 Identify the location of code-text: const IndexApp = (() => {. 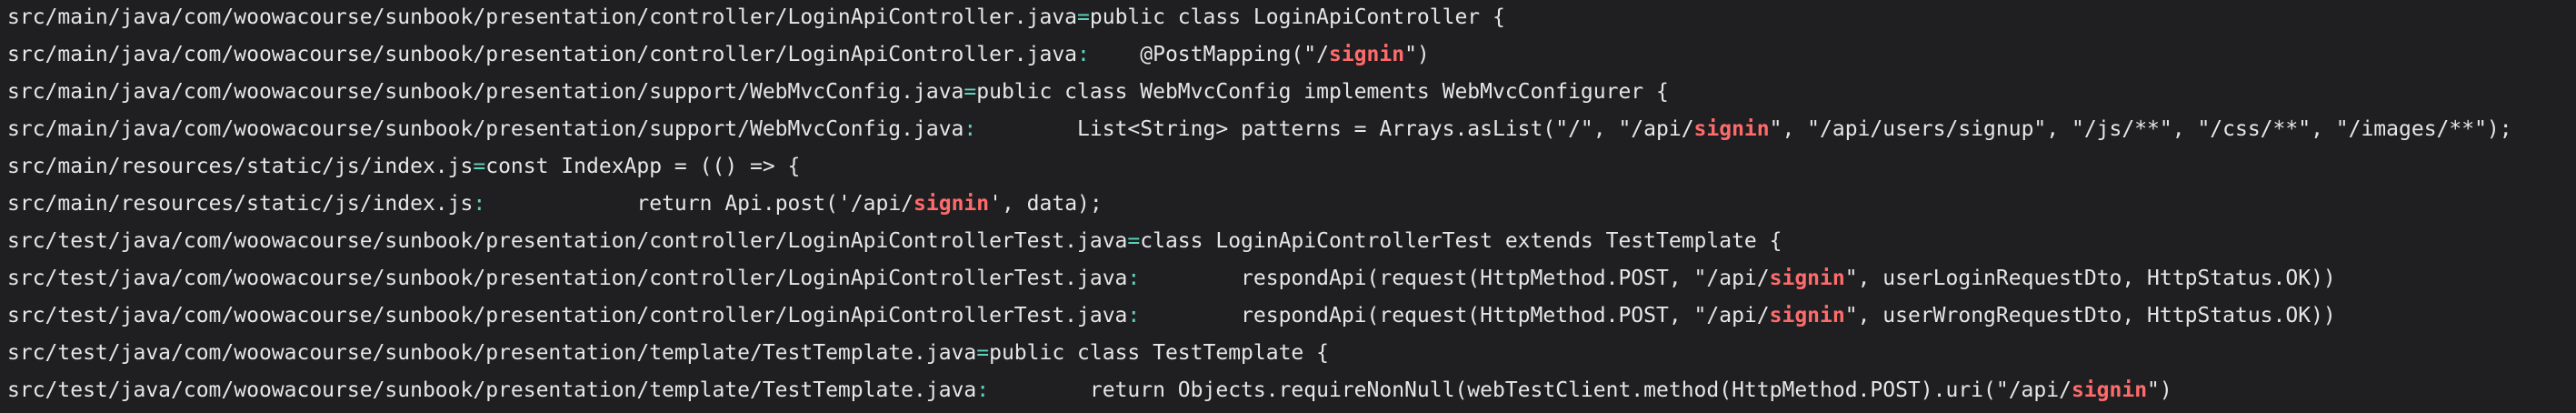
(643, 166).